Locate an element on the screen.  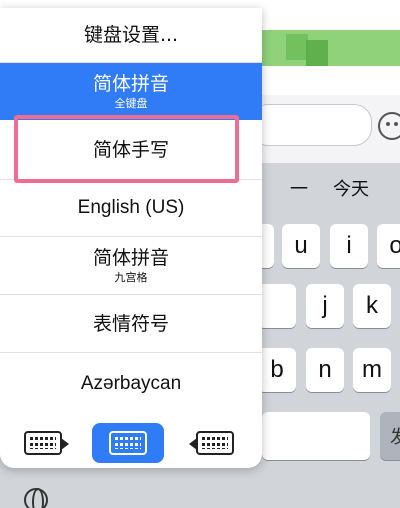
keyboard-right-icon is located at coordinates (211, 443).